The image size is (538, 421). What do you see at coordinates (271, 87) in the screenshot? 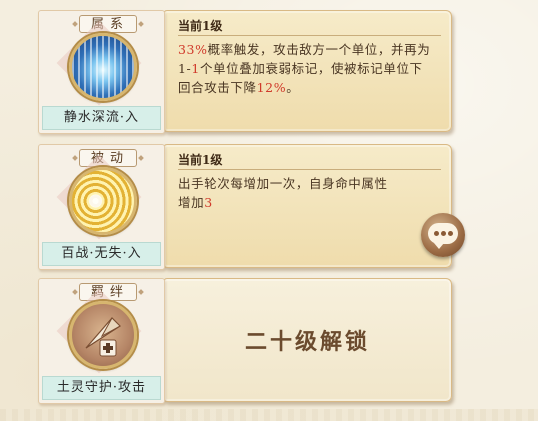
I see `desc-highlight: 12%` at bounding box center [271, 87].